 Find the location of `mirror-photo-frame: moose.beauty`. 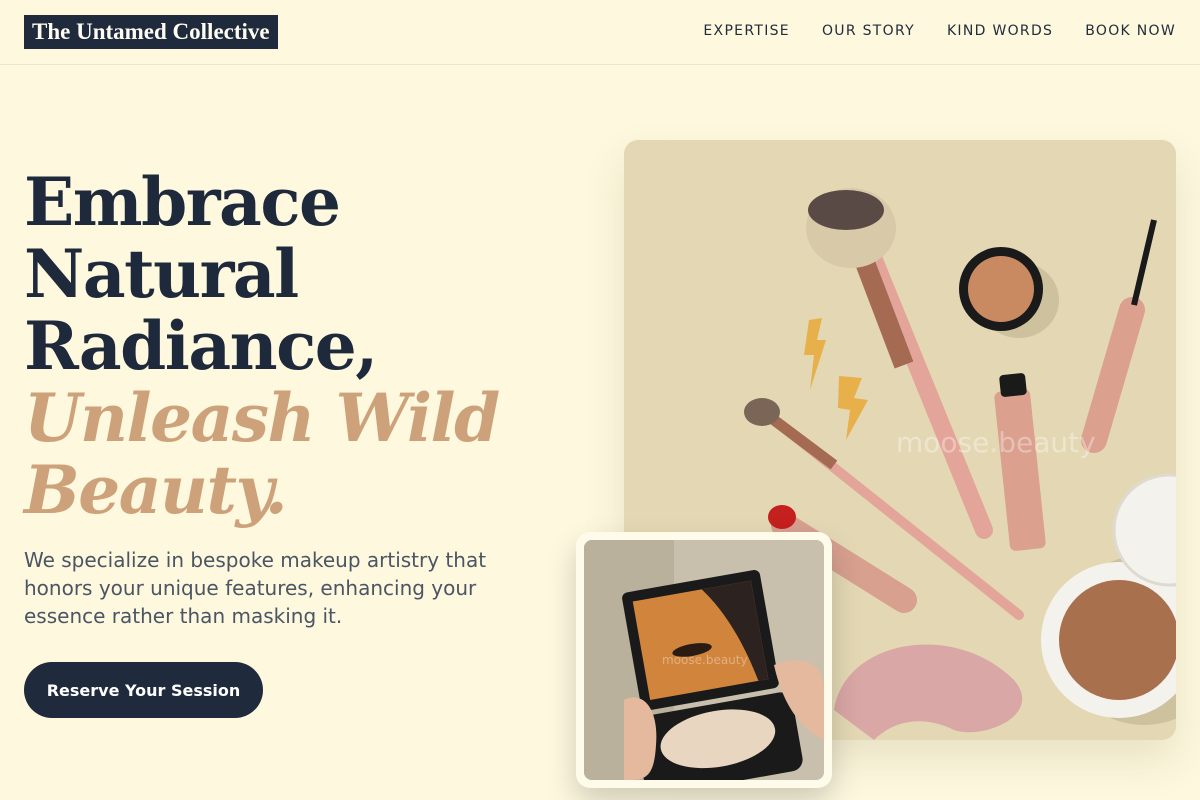

mirror-photo-frame: moose.beauty is located at coordinates (704, 660).